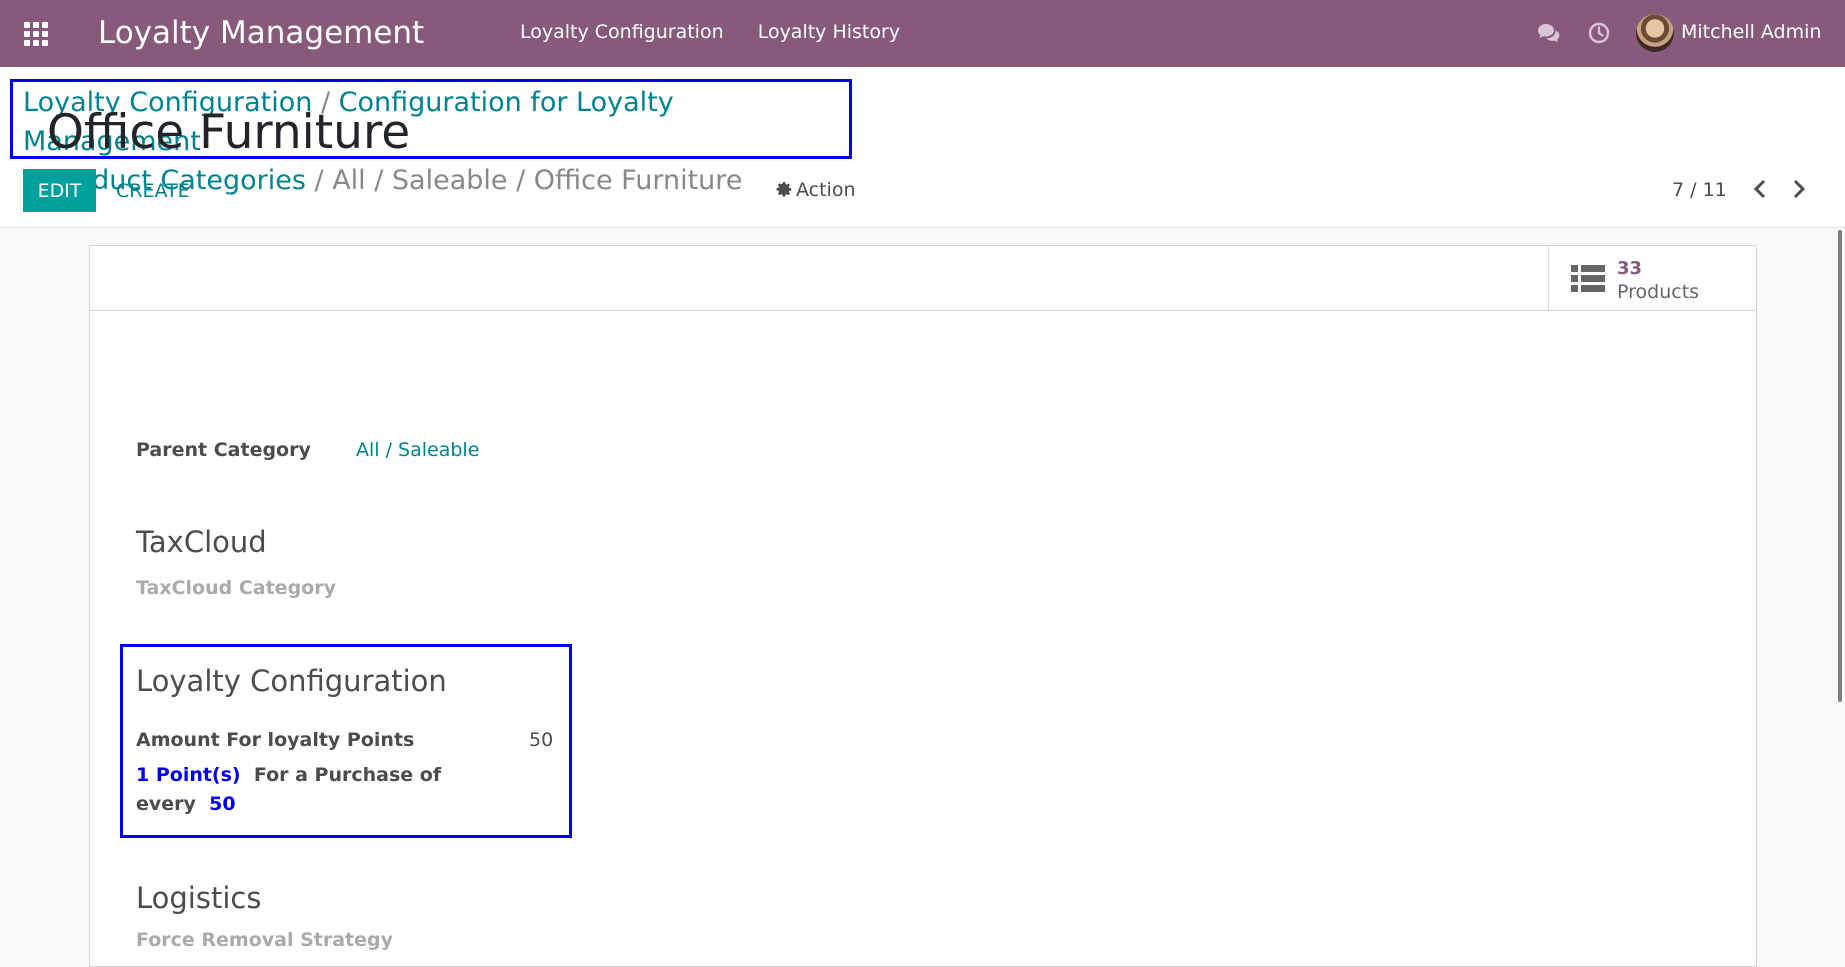 This screenshot has height=967, width=1845. I want to click on user-name: Mitchell Admin, so click(1751, 32).